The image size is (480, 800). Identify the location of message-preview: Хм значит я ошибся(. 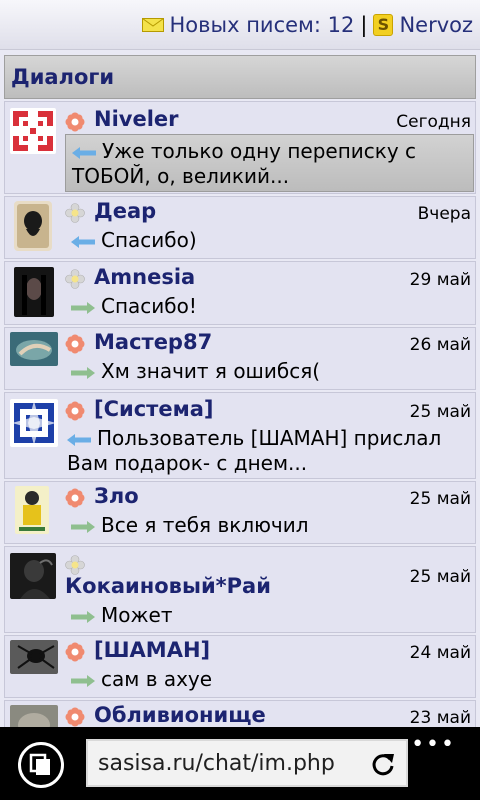
(195, 371).